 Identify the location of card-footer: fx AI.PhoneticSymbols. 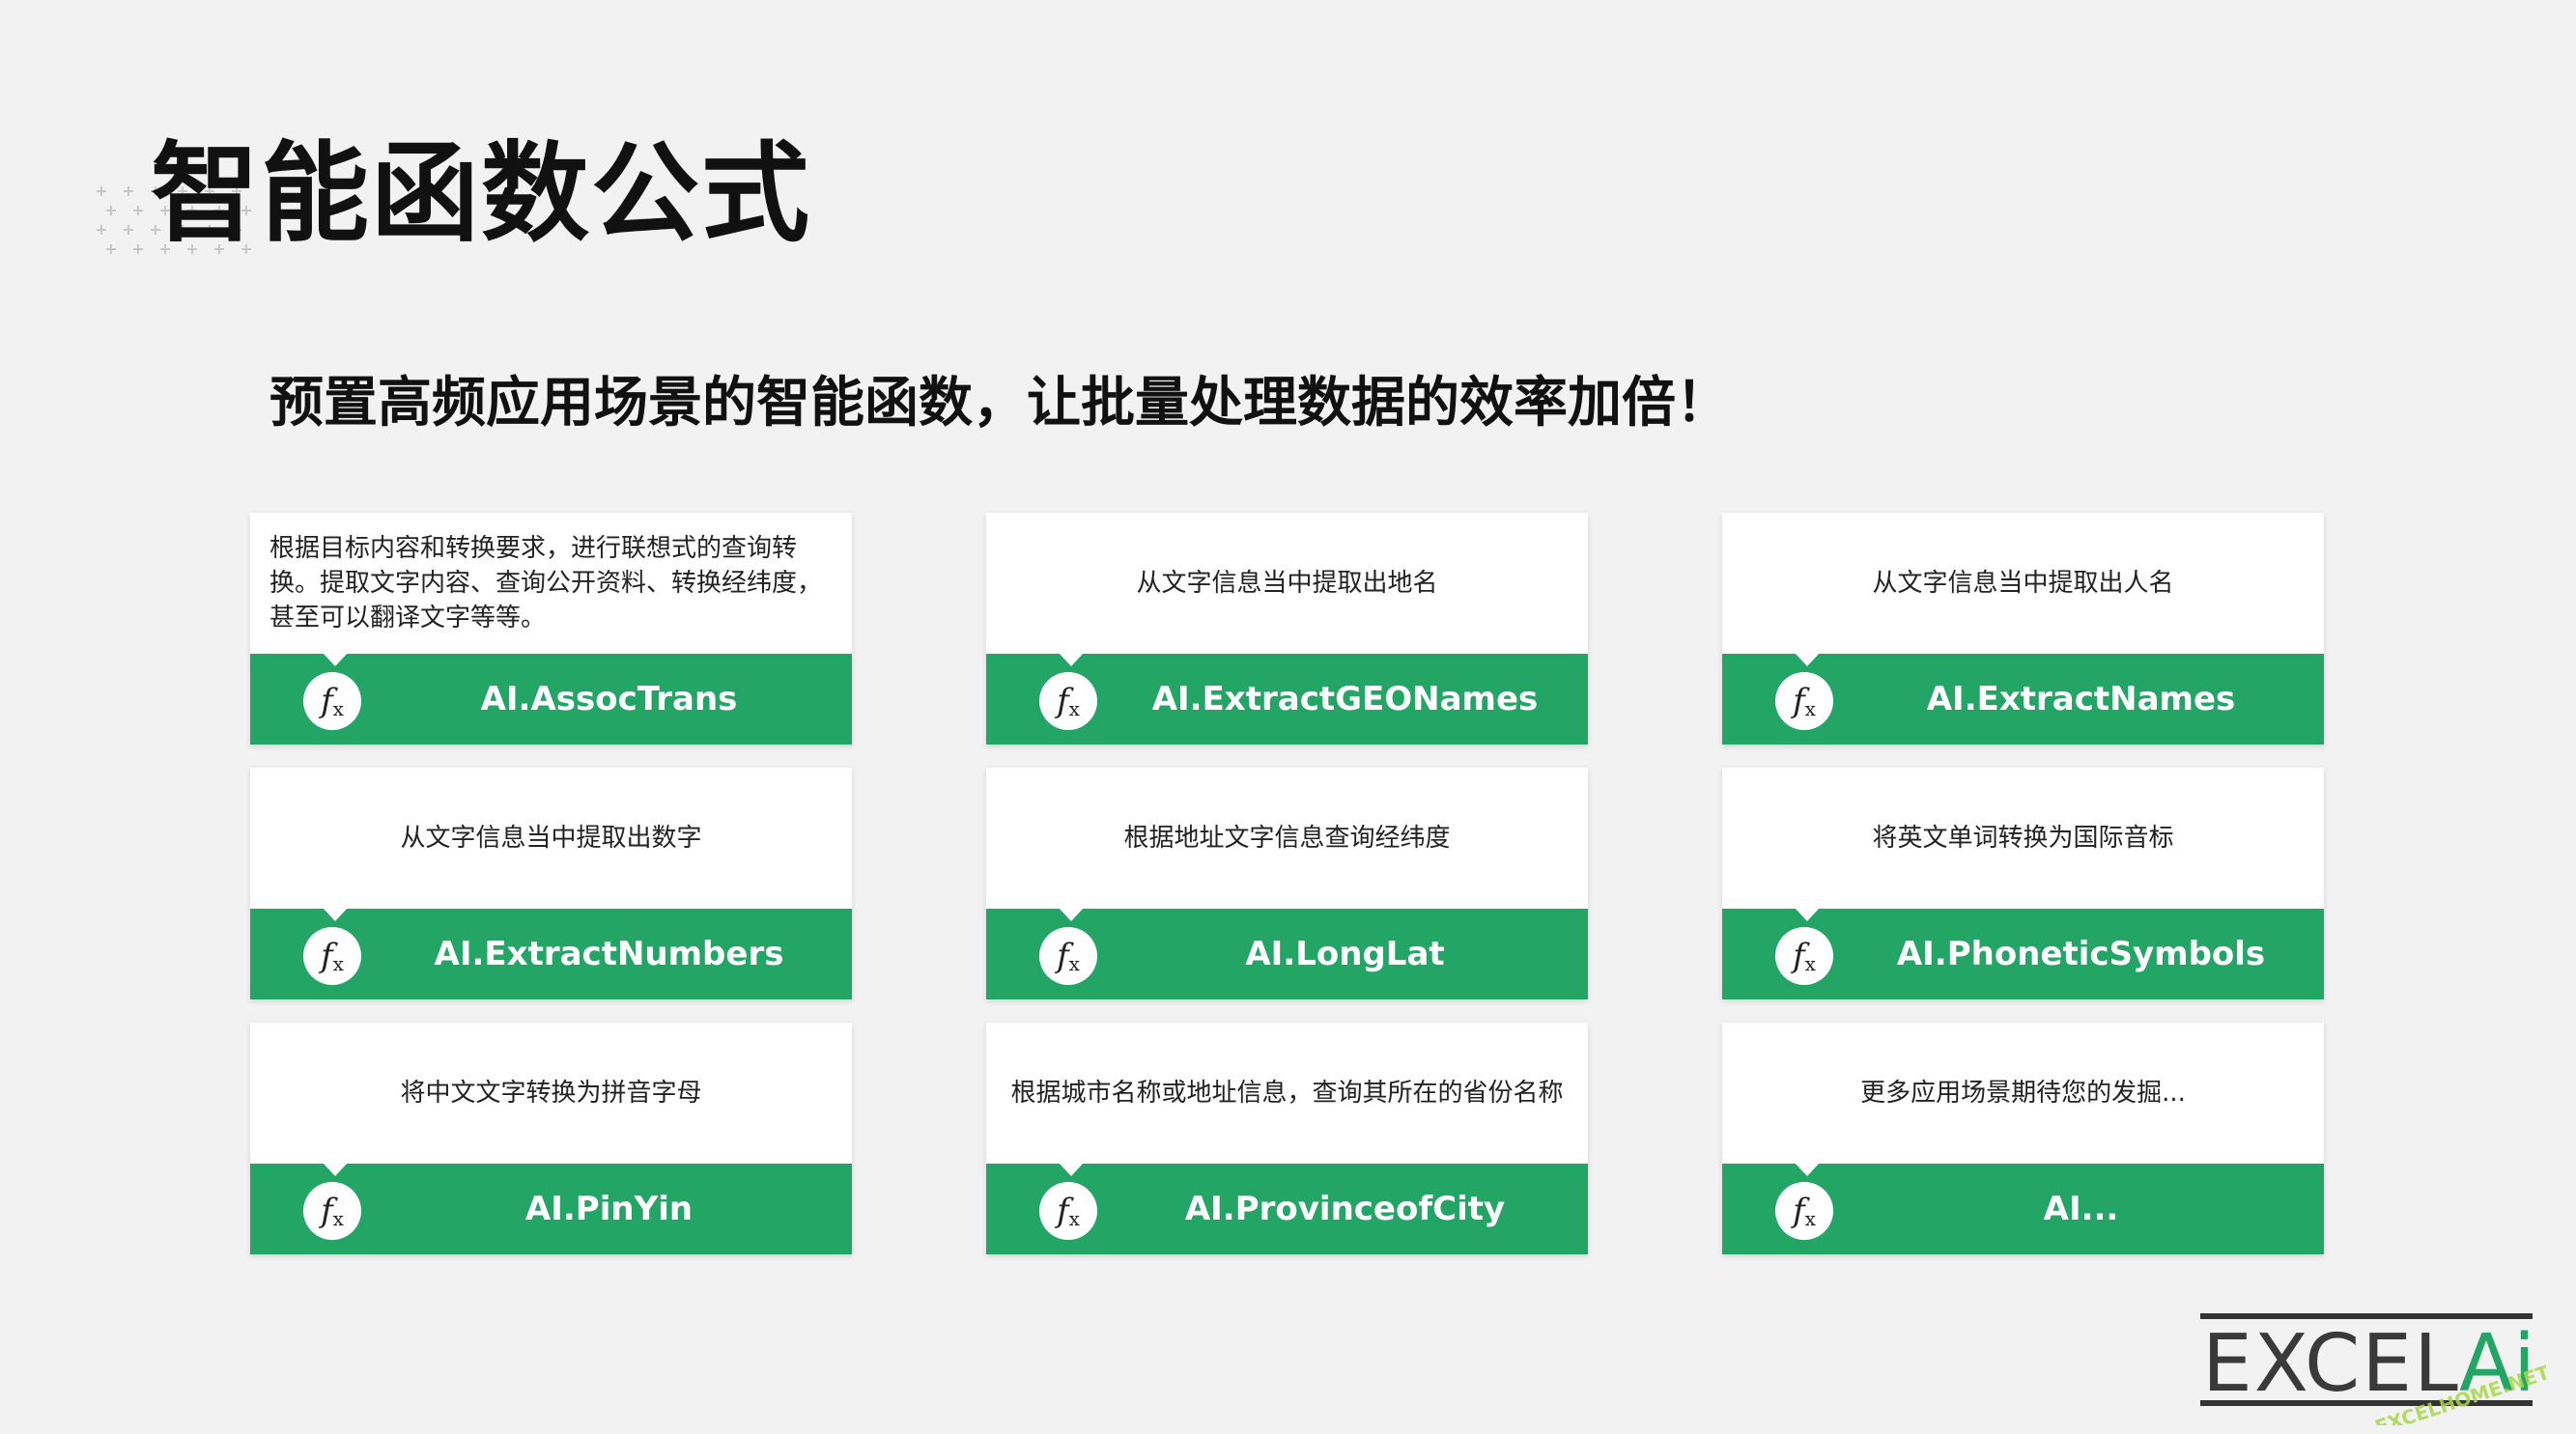
(2023, 953).